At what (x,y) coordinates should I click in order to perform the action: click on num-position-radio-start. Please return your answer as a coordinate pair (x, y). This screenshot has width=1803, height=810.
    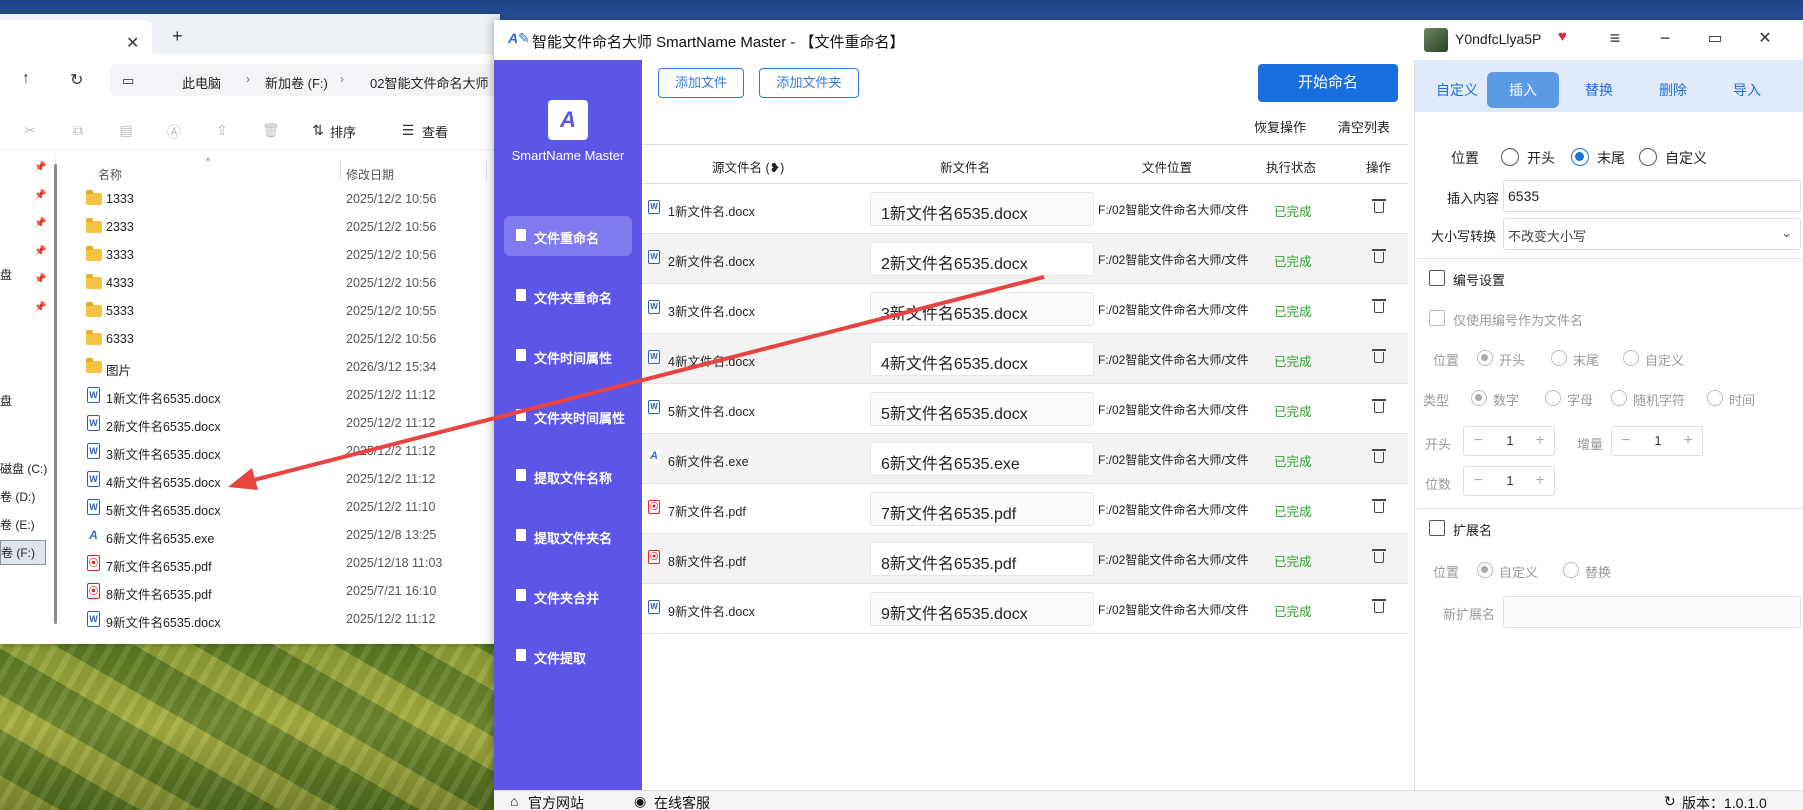
    Looking at the image, I should click on (1485, 358).